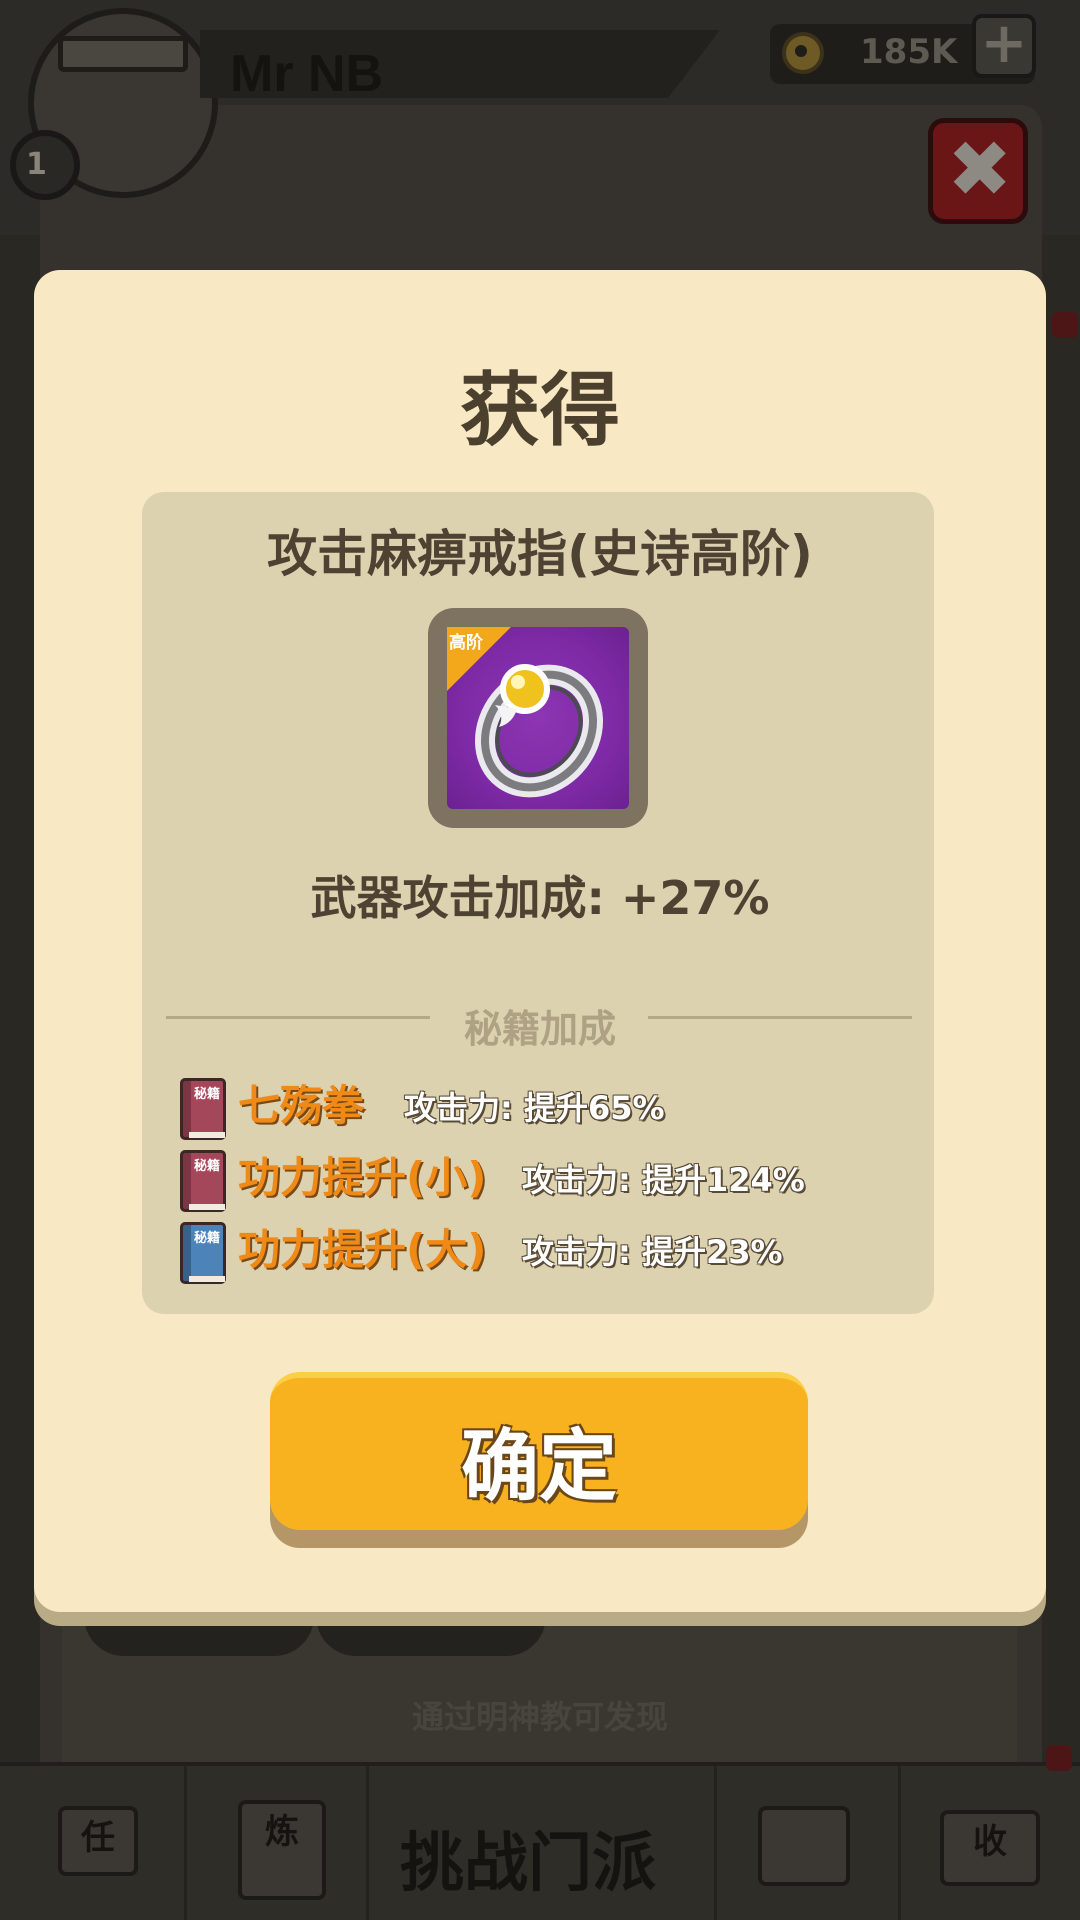 This screenshot has height=1920, width=1080. I want to click on nav-refine-label: 炼, so click(282, 1832).